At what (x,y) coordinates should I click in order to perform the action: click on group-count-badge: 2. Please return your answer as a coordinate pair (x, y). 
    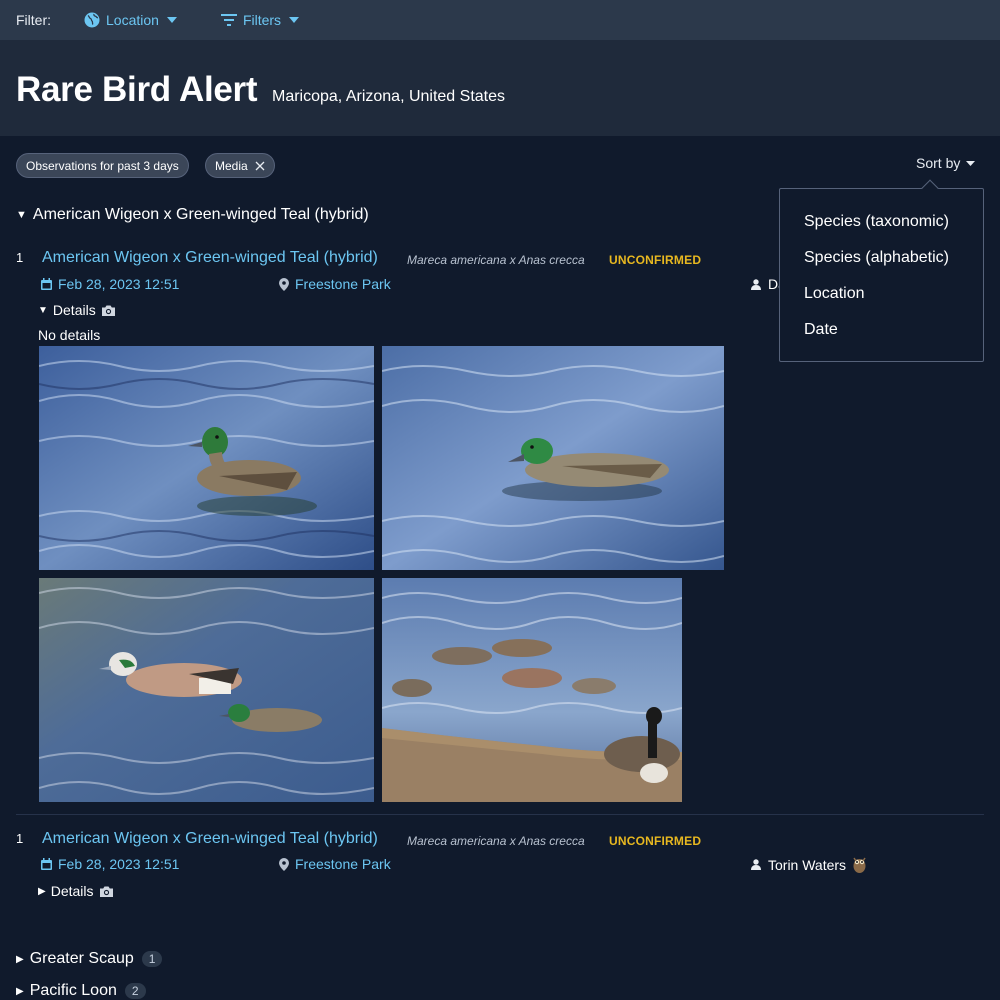
    Looking at the image, I should click on (135, 991).